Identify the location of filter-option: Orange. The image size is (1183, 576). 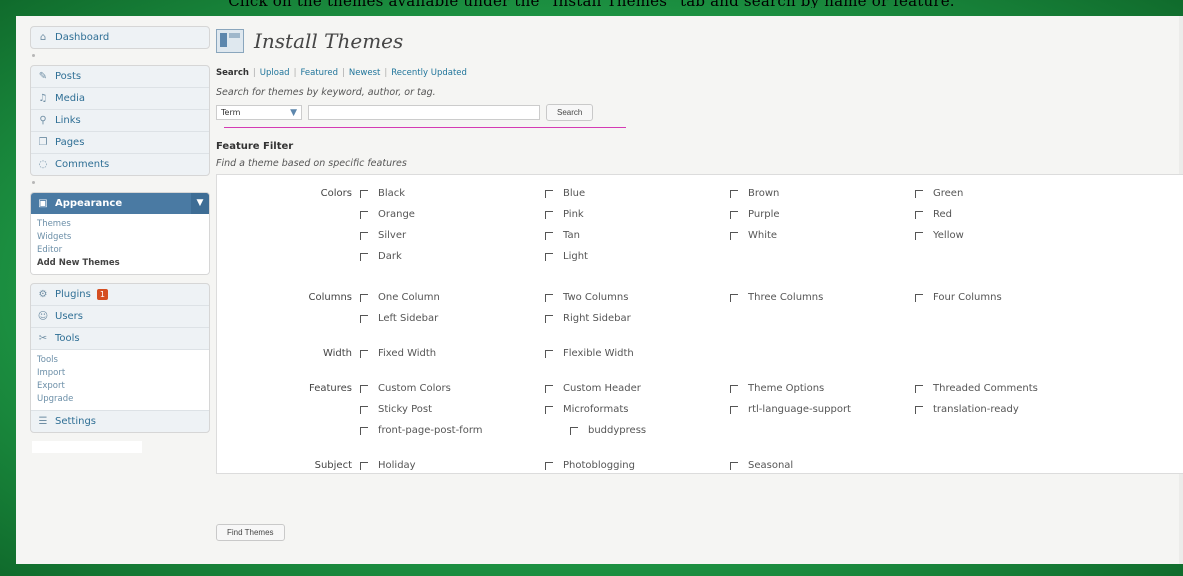
(452, 214).